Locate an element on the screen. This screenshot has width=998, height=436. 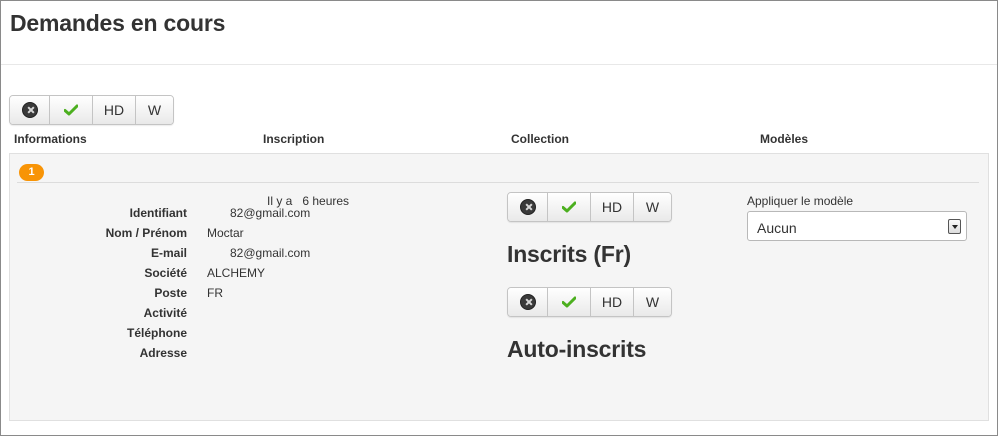
model-select-label: Appliquer le modèle is located at coordinates (800, 201).